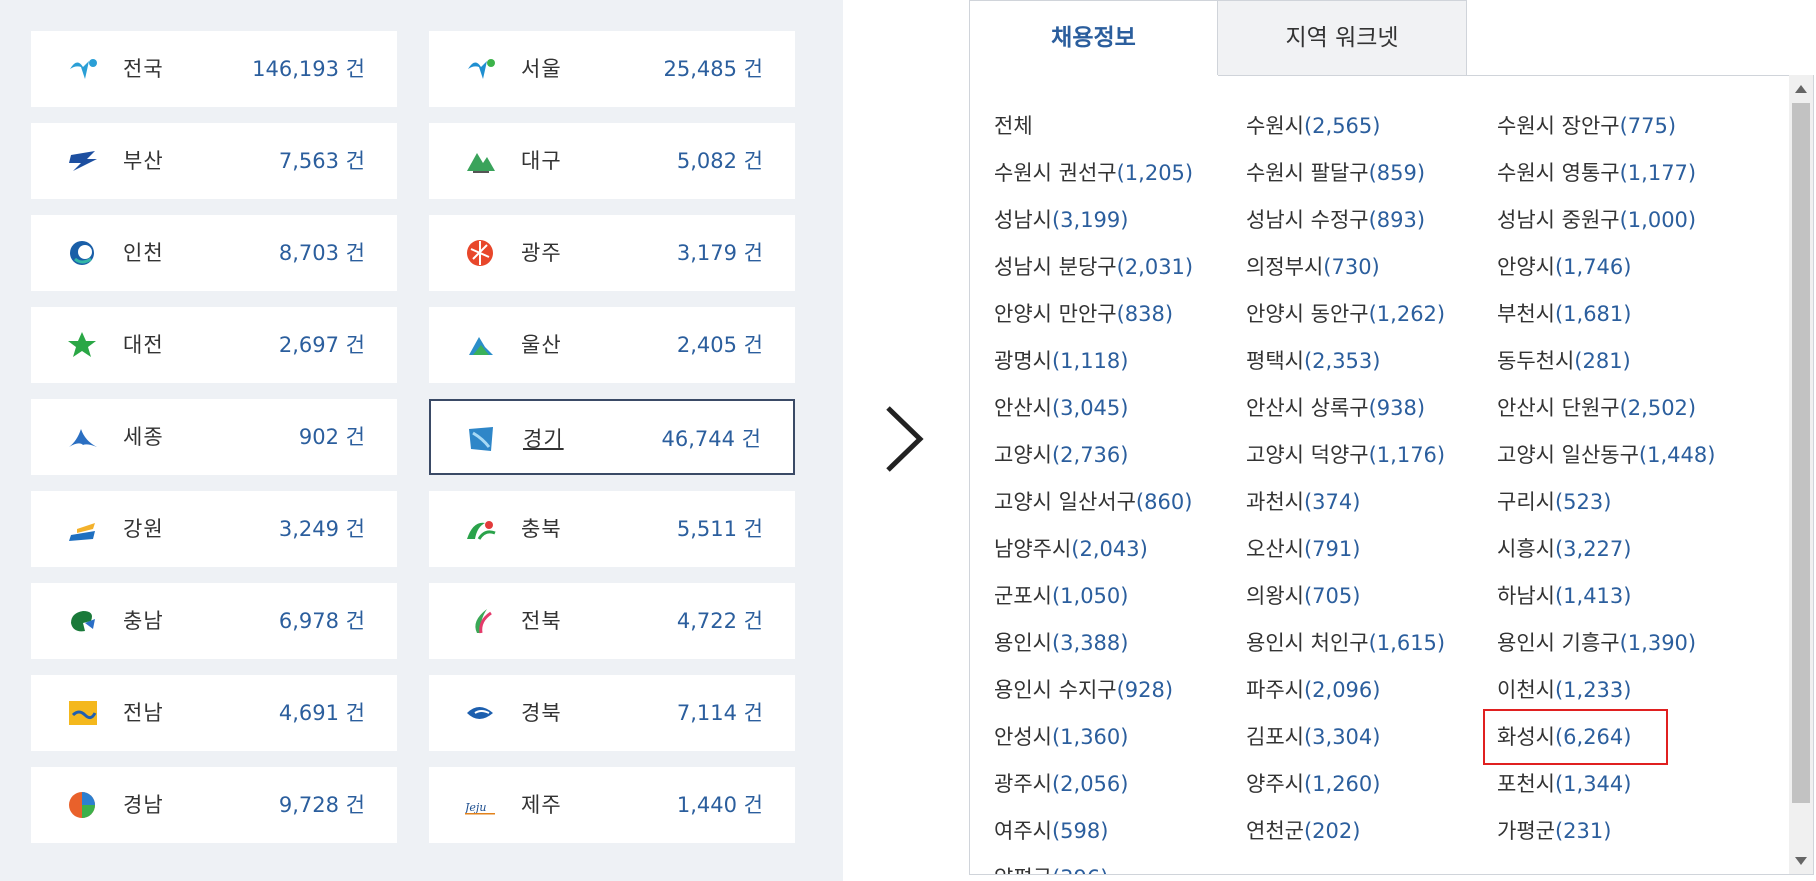 Image resolution: width=1816 pixels, height=881 pixels. Describe the element at coordinates (1345, 454) in the screenshot. I see `city-link: 고양시 덕양구(1,176)` at that location.